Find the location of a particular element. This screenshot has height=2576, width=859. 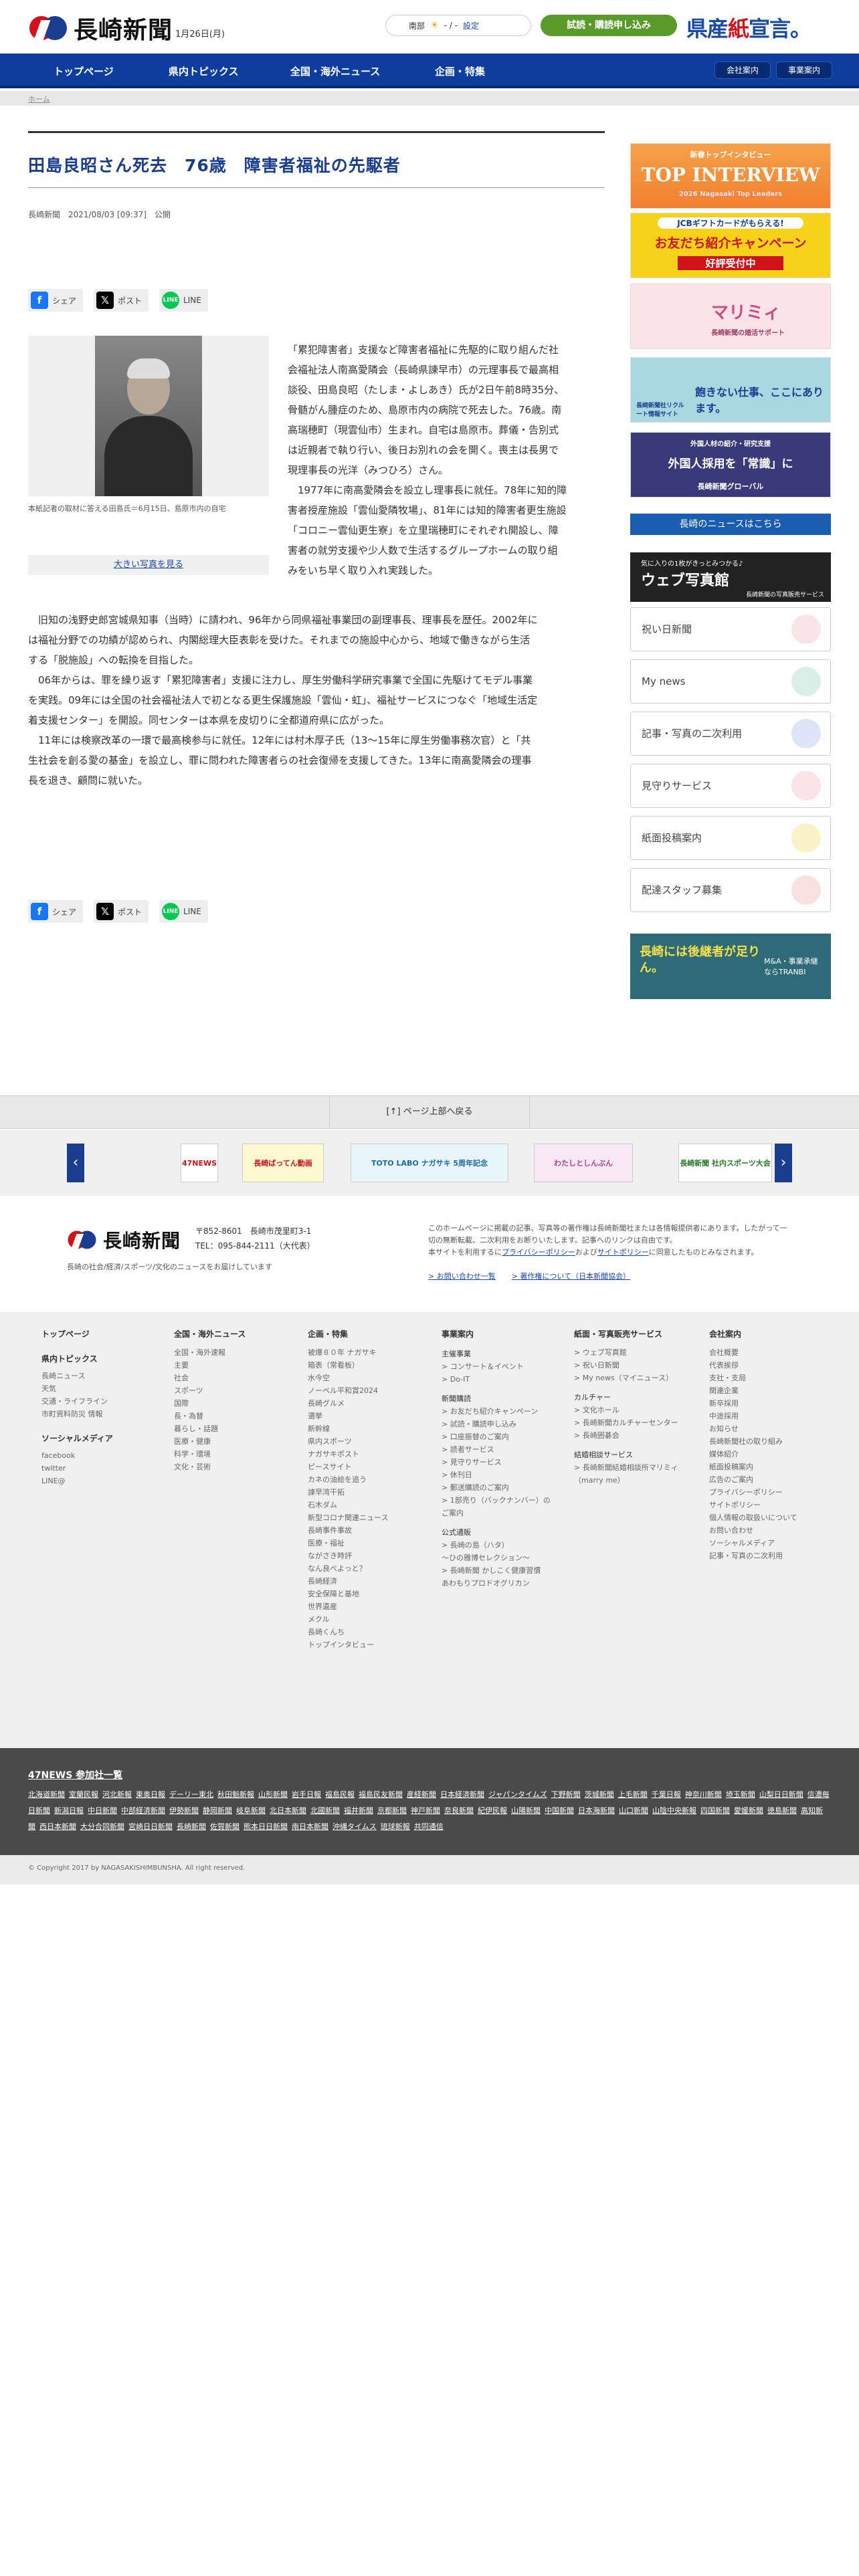

sitemap-link: 支社・支局 is located at coordinates (766, 1378).